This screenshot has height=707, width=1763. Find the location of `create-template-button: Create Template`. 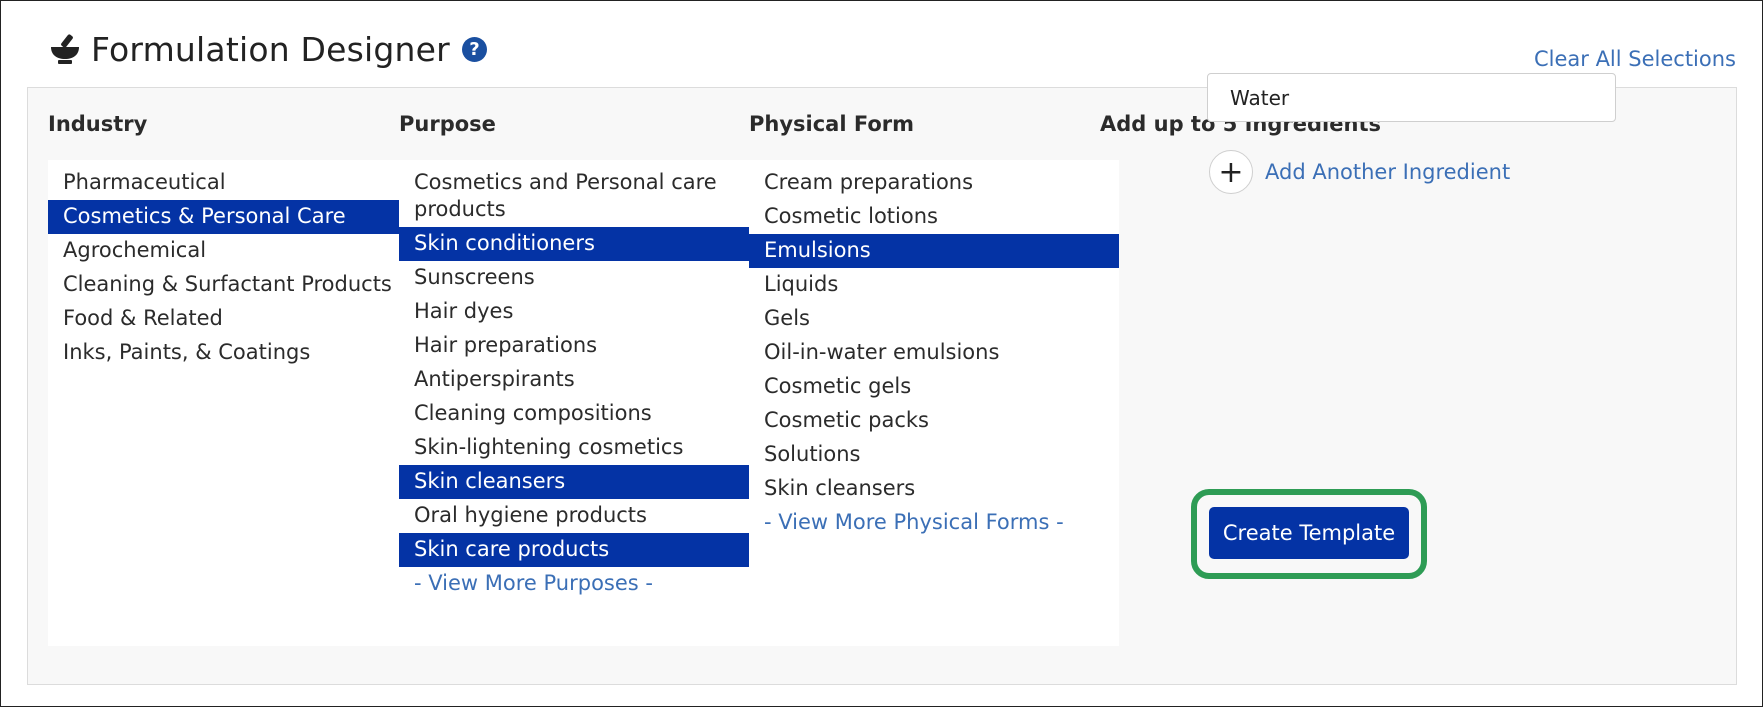

create-template-button: Create Template is located at coordinates (1309, 533).